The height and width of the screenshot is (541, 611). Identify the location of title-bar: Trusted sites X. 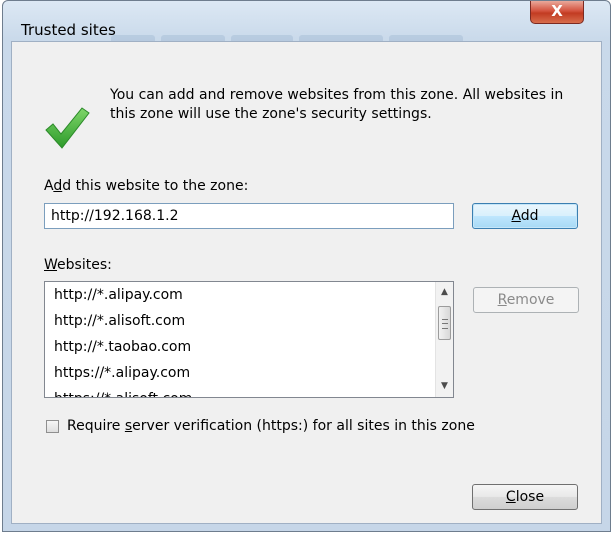
(306, 24).